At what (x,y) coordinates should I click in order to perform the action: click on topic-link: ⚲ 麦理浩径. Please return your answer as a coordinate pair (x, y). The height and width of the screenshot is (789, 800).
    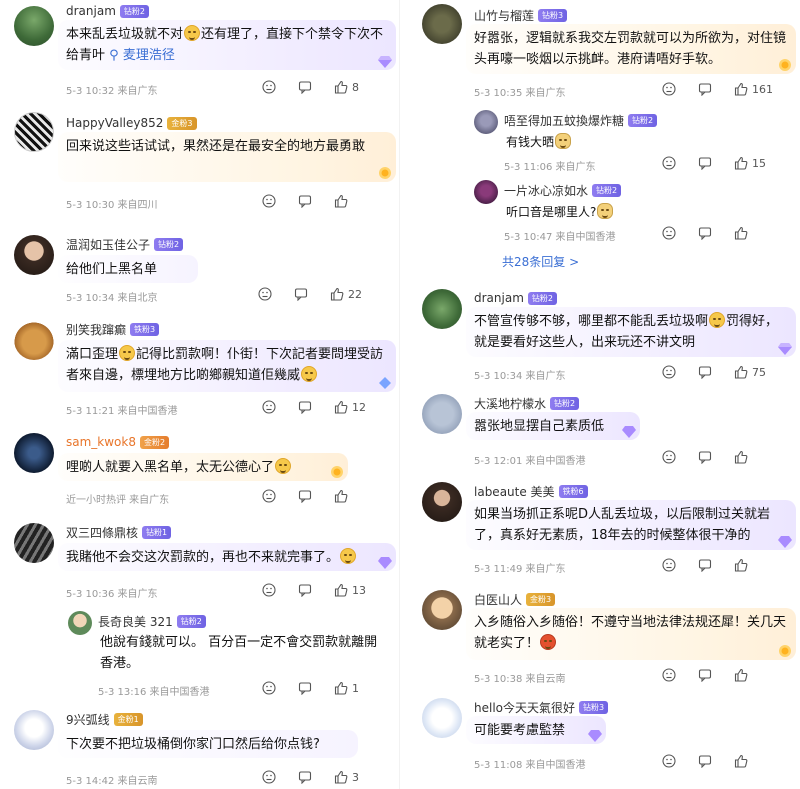
    Looking at the image, I should click on (142, 55).